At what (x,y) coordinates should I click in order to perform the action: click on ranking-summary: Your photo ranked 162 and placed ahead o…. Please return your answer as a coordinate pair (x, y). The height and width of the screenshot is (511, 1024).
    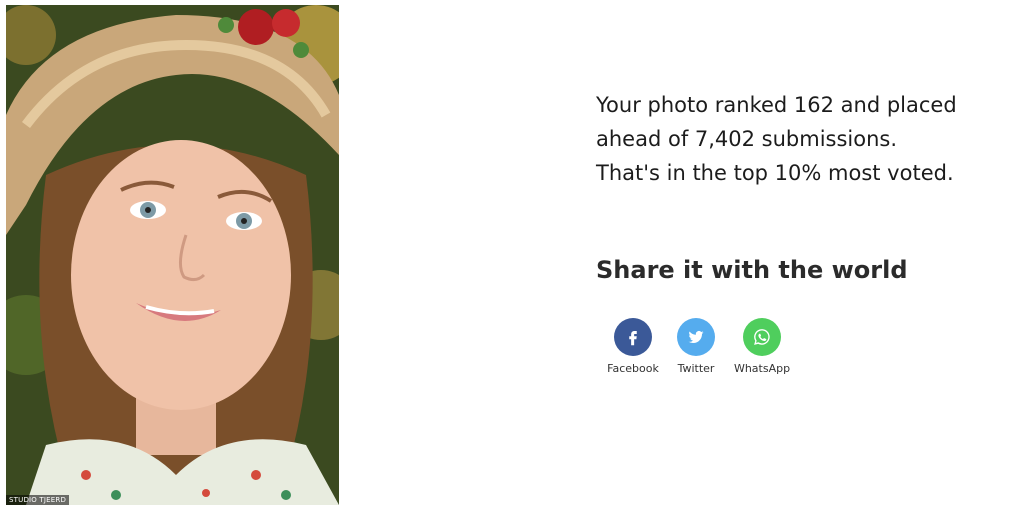
    Looking at the image, I should click on (806, 139).